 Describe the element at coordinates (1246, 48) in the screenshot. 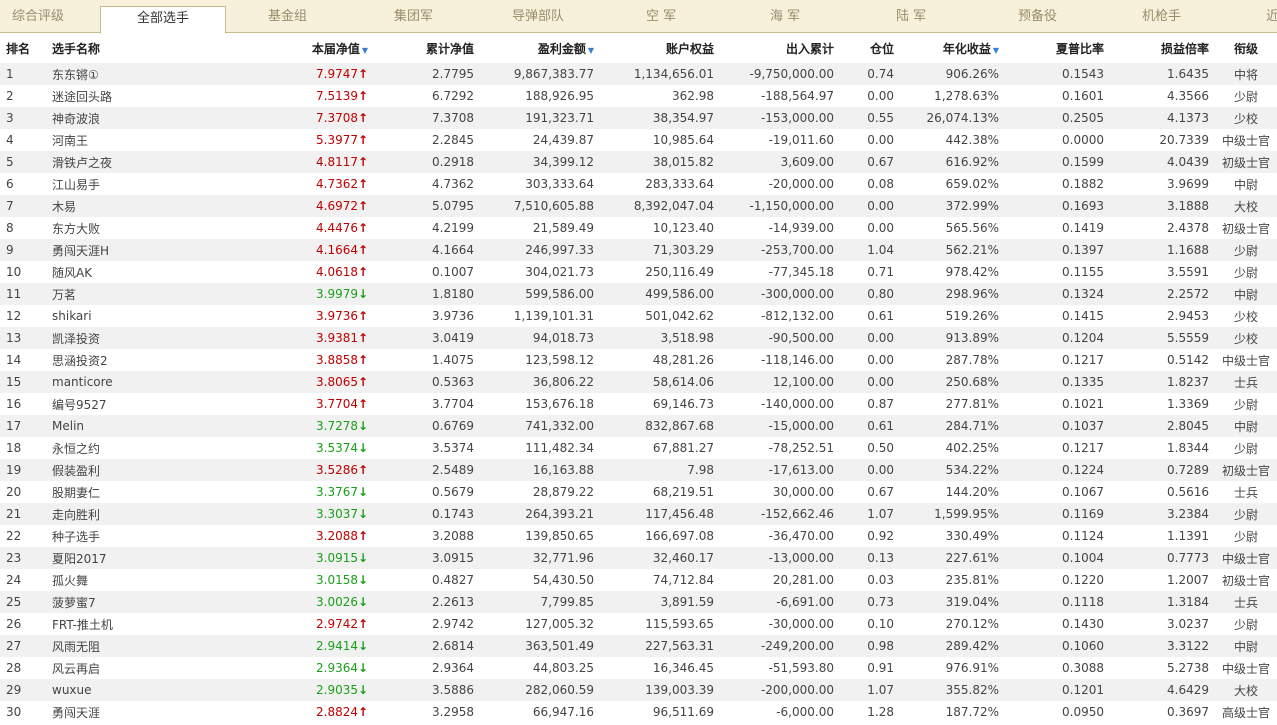

I see `header-grade: 衔级` at that location.